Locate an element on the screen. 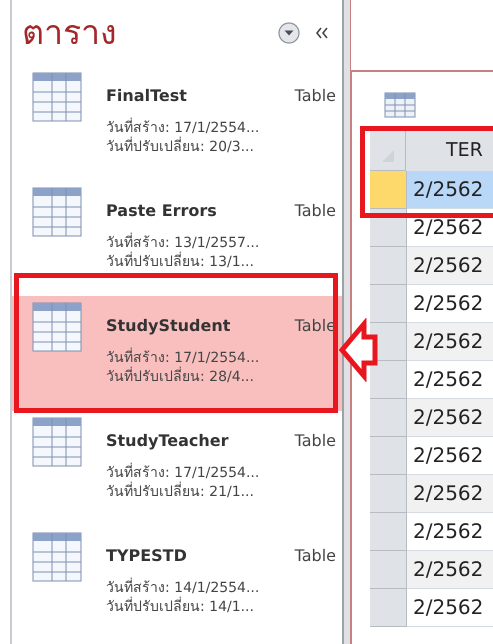  arrow-icon is located at coordinates (358, 350).